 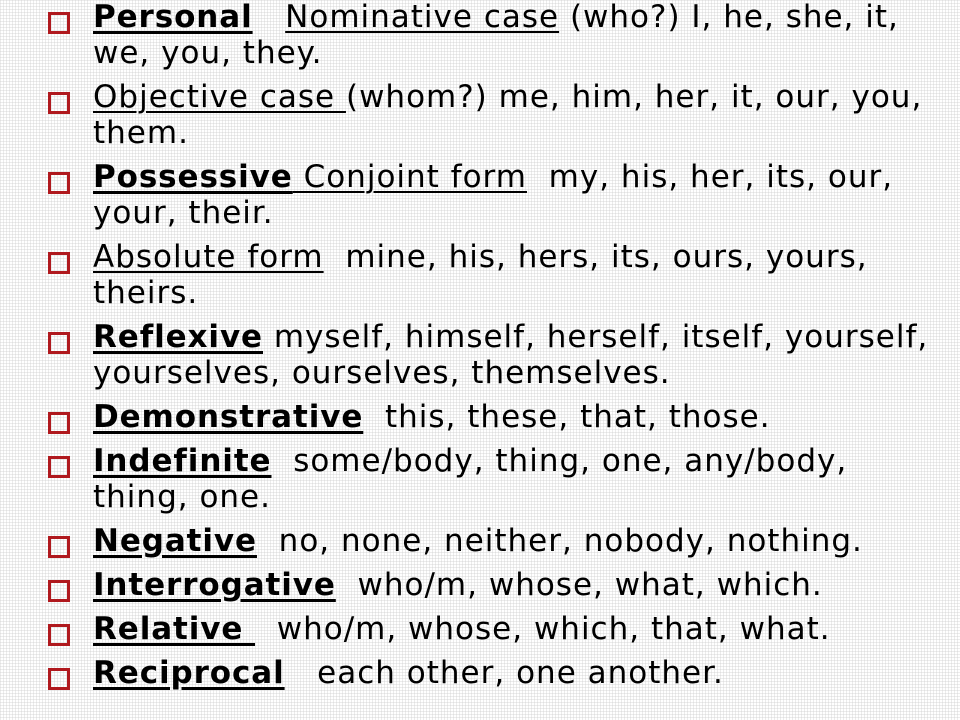 I want to click on text-line: yourselves, ourselves, themselves., so click(x=510, y=373).